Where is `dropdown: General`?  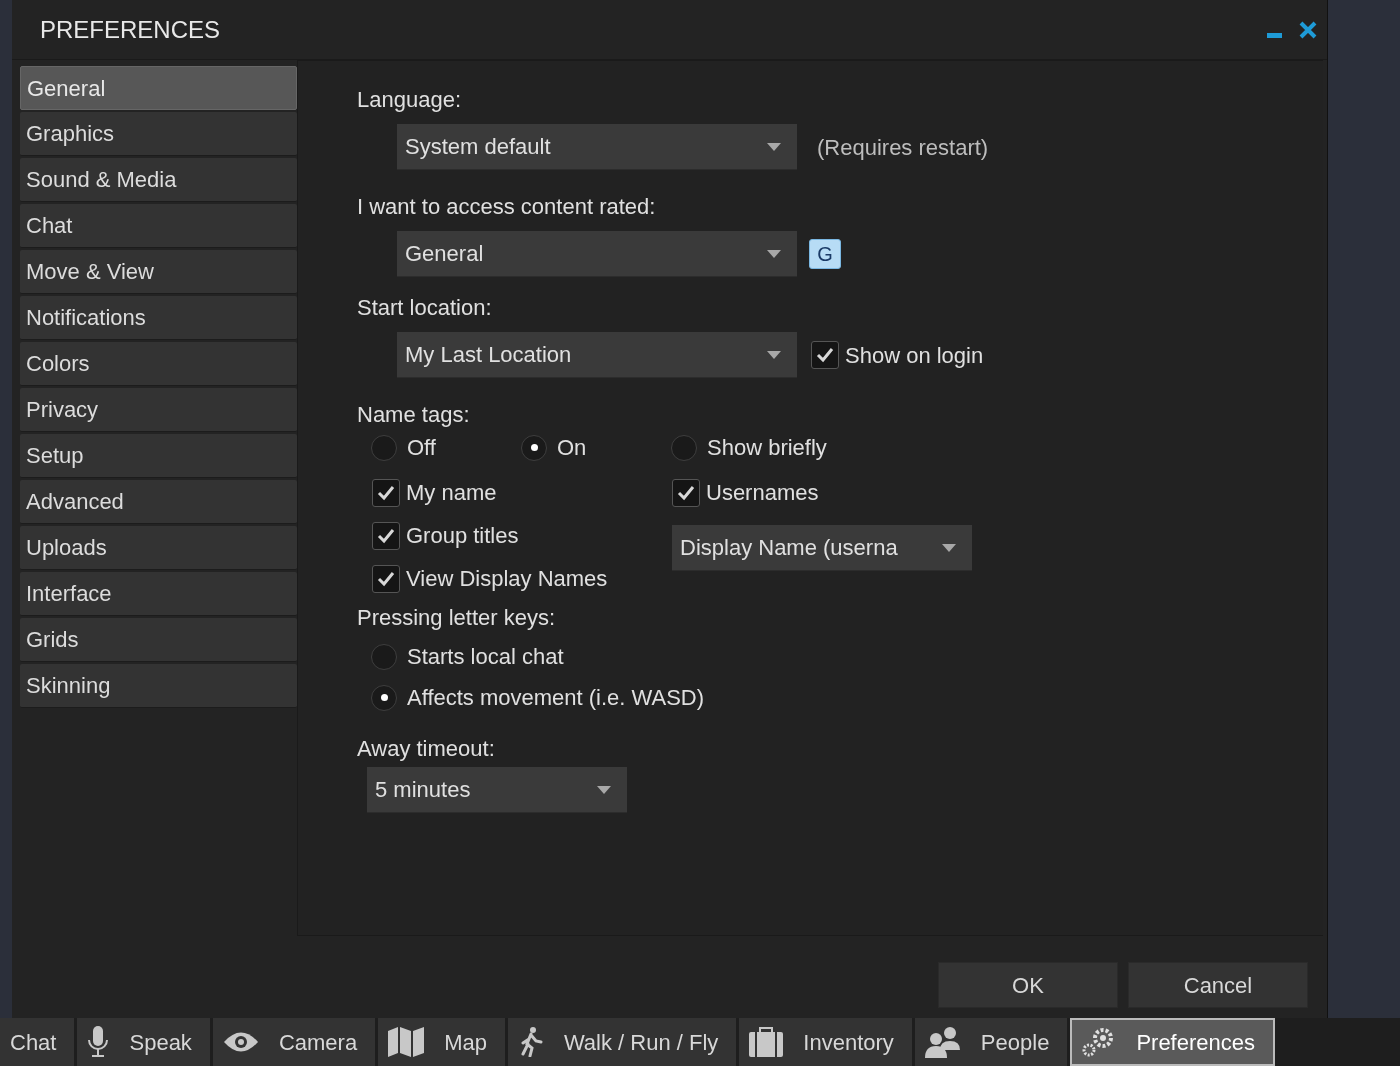
dropdown: General is located at coordinates (597, 254).